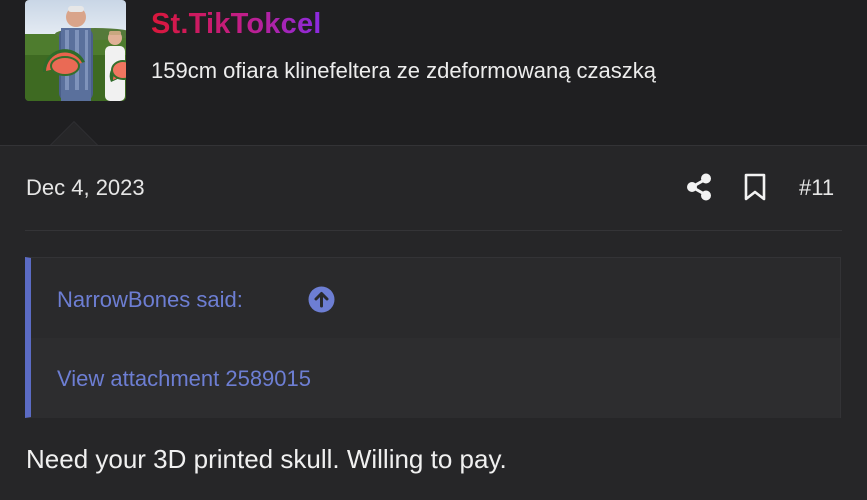 This screenshot has height=500, width=867. Describe the element at coordinates (184, 379) in the screenshot. I see `view-attachment-link: View attachment 2589015` at that location.